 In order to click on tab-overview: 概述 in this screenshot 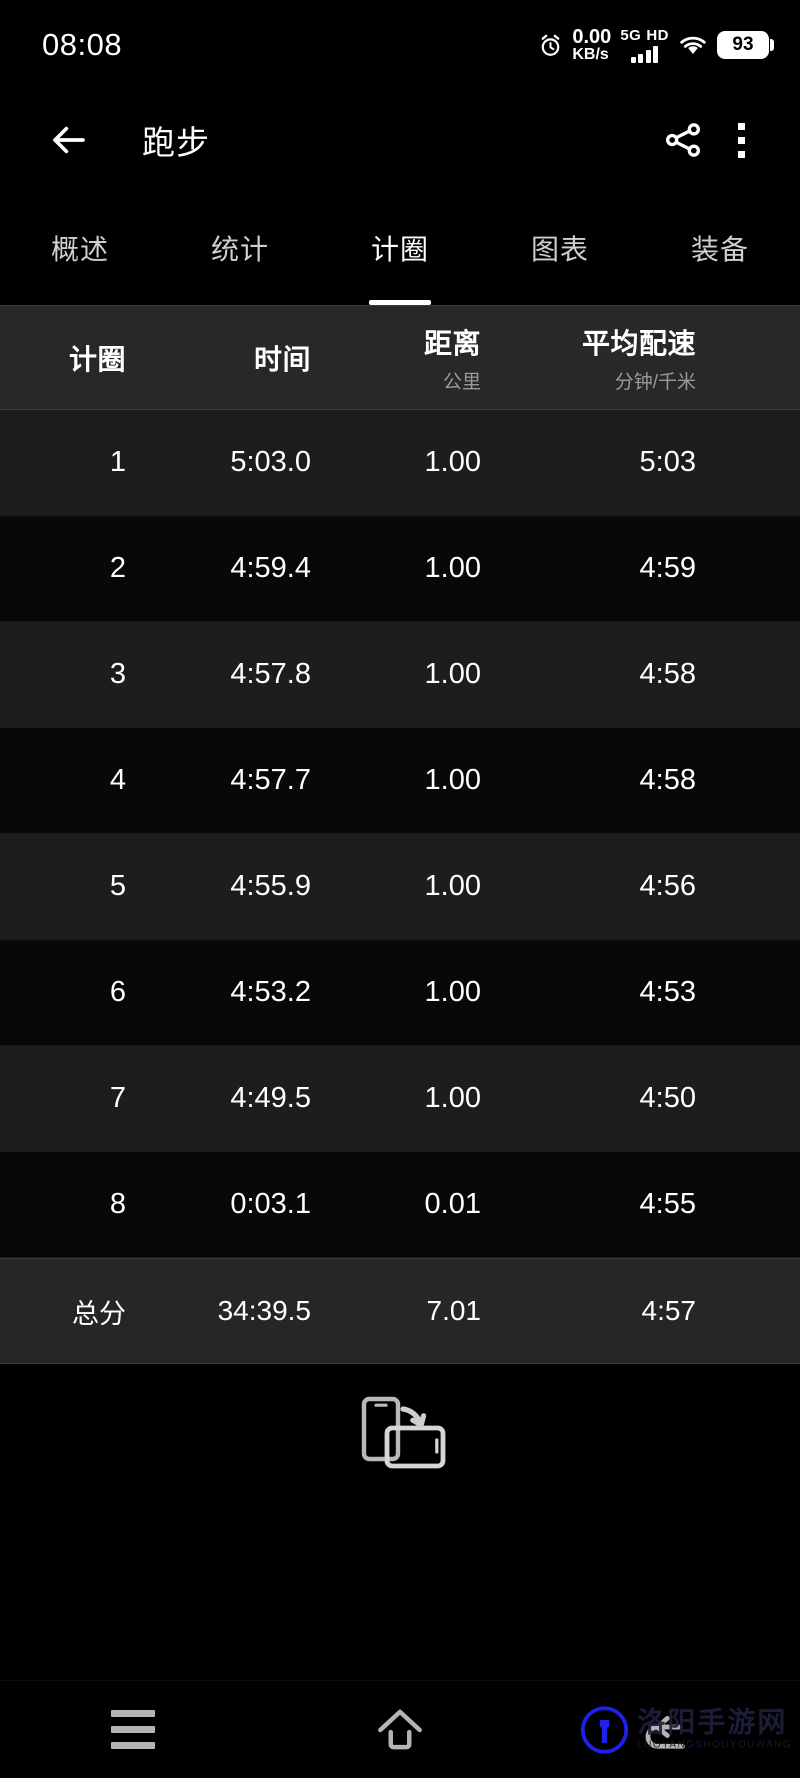, I will do `click(80, 247)`.